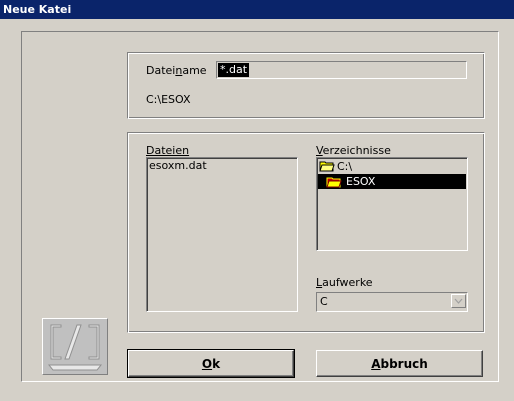 The image size is (514, 401). What do you see at coordinates (344, 282) in the screenshot?
I see `drives-label: Laufwerke` at bounding box center [344, 282].